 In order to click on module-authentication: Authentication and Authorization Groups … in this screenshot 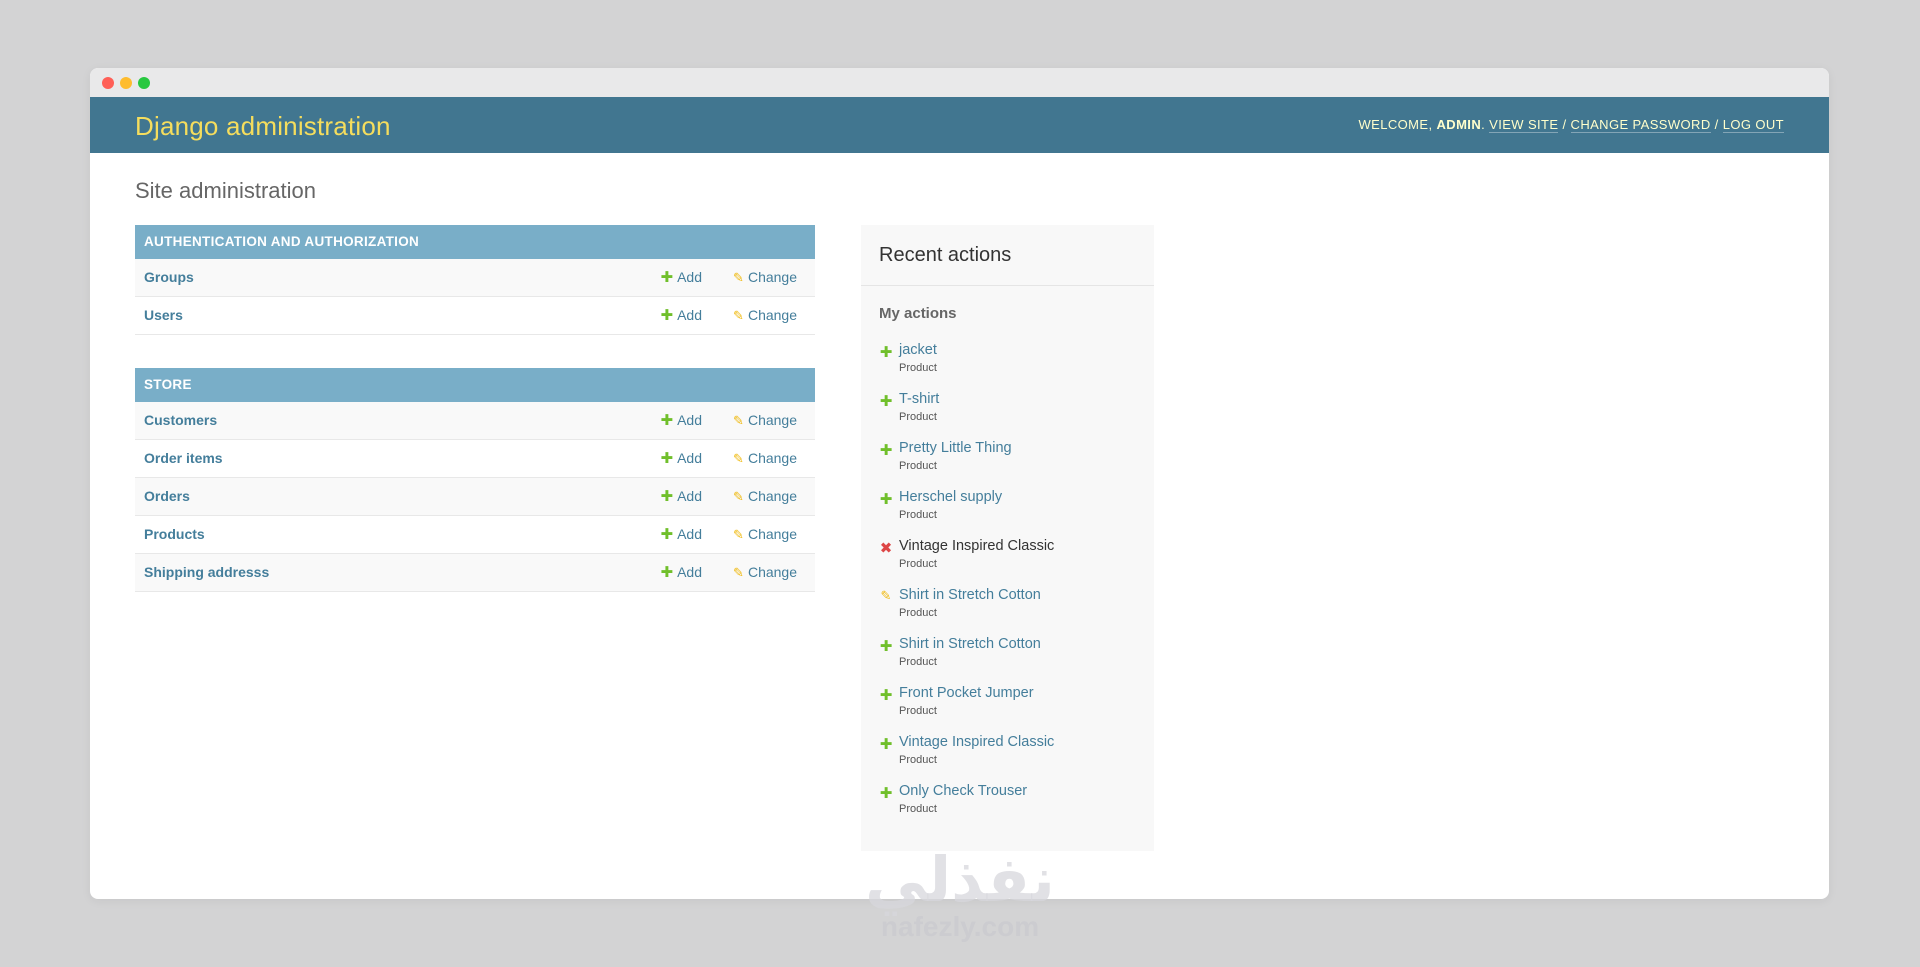, I will do `click(475, 280)`.